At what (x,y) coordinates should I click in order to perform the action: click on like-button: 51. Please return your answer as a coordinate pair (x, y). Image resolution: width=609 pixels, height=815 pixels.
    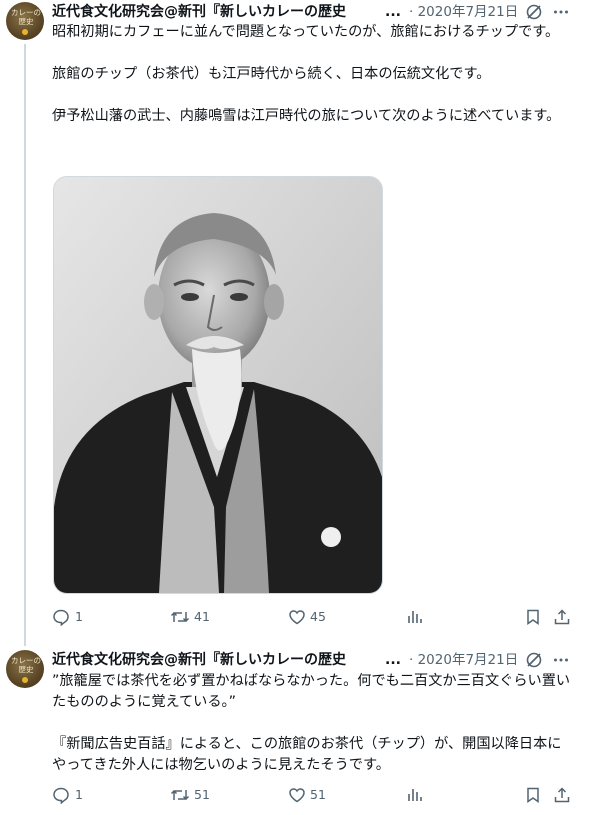
    Looking at the image, I should click on (318, 795).